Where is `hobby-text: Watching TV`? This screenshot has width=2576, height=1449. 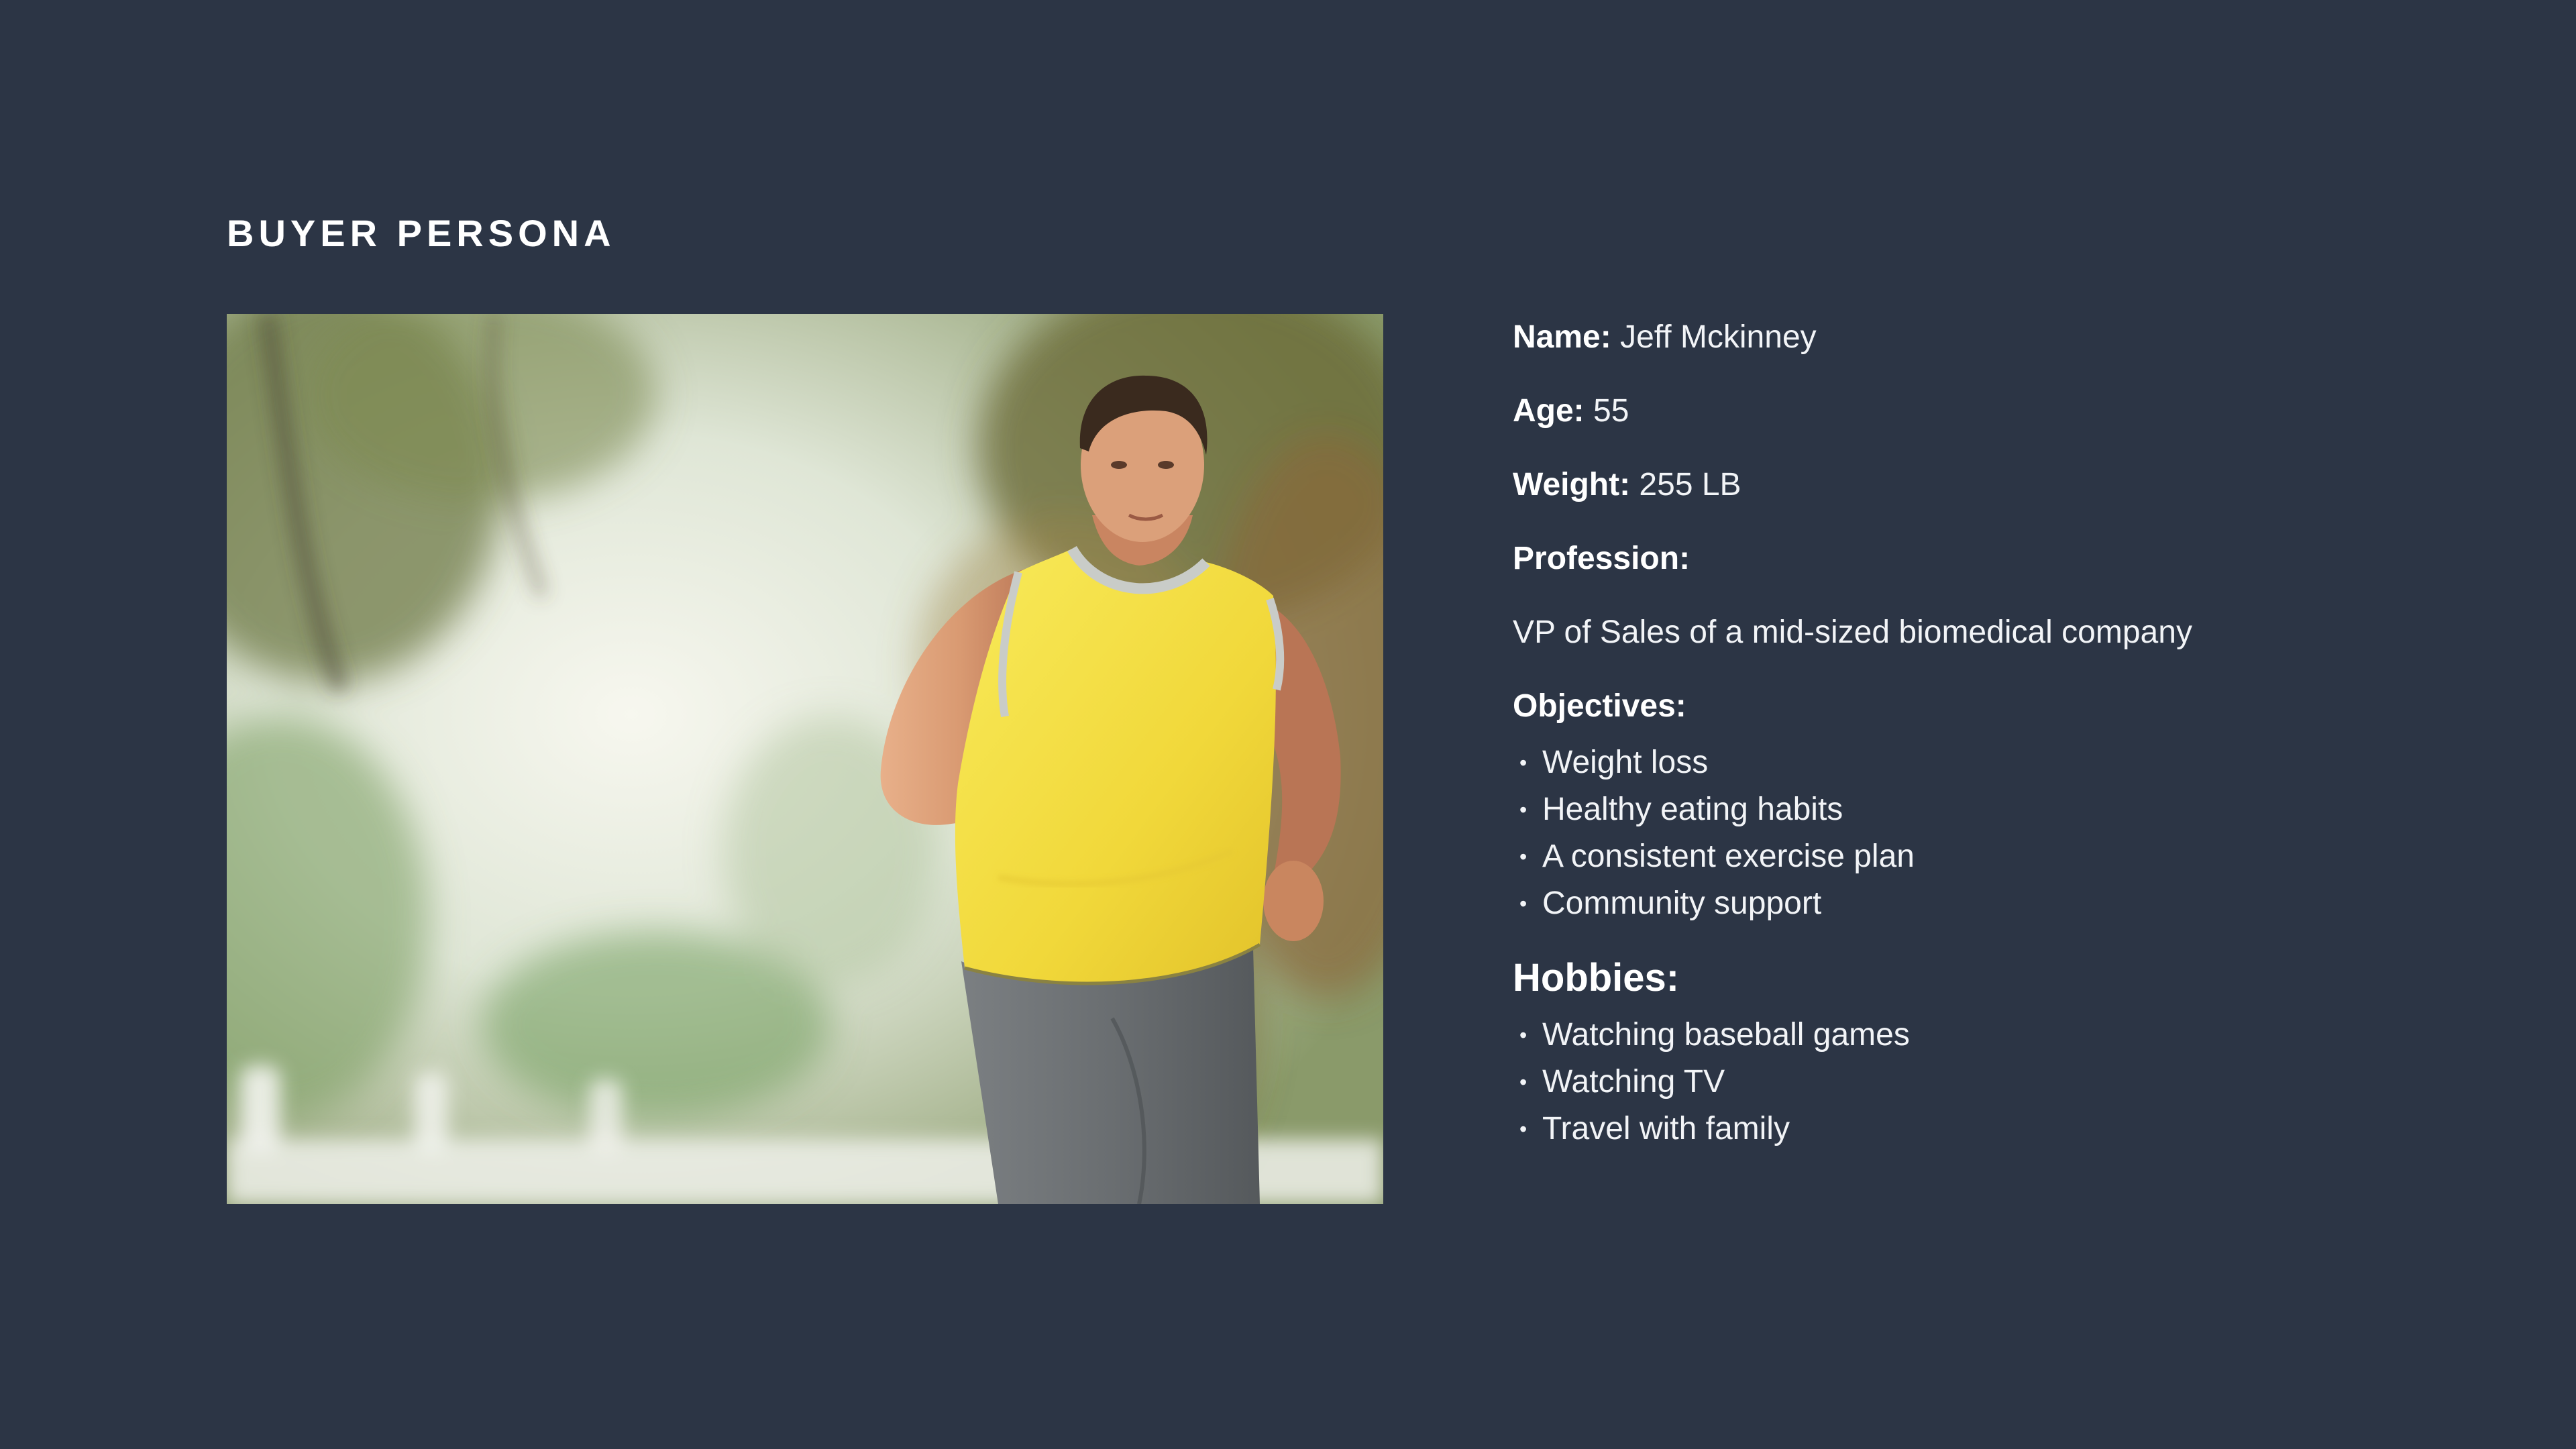 hobby-text: Watching TV is located at coordinates (1633, 1081).